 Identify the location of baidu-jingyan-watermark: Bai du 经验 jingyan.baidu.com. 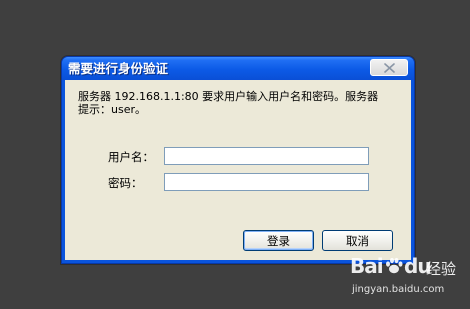
(407, 278).